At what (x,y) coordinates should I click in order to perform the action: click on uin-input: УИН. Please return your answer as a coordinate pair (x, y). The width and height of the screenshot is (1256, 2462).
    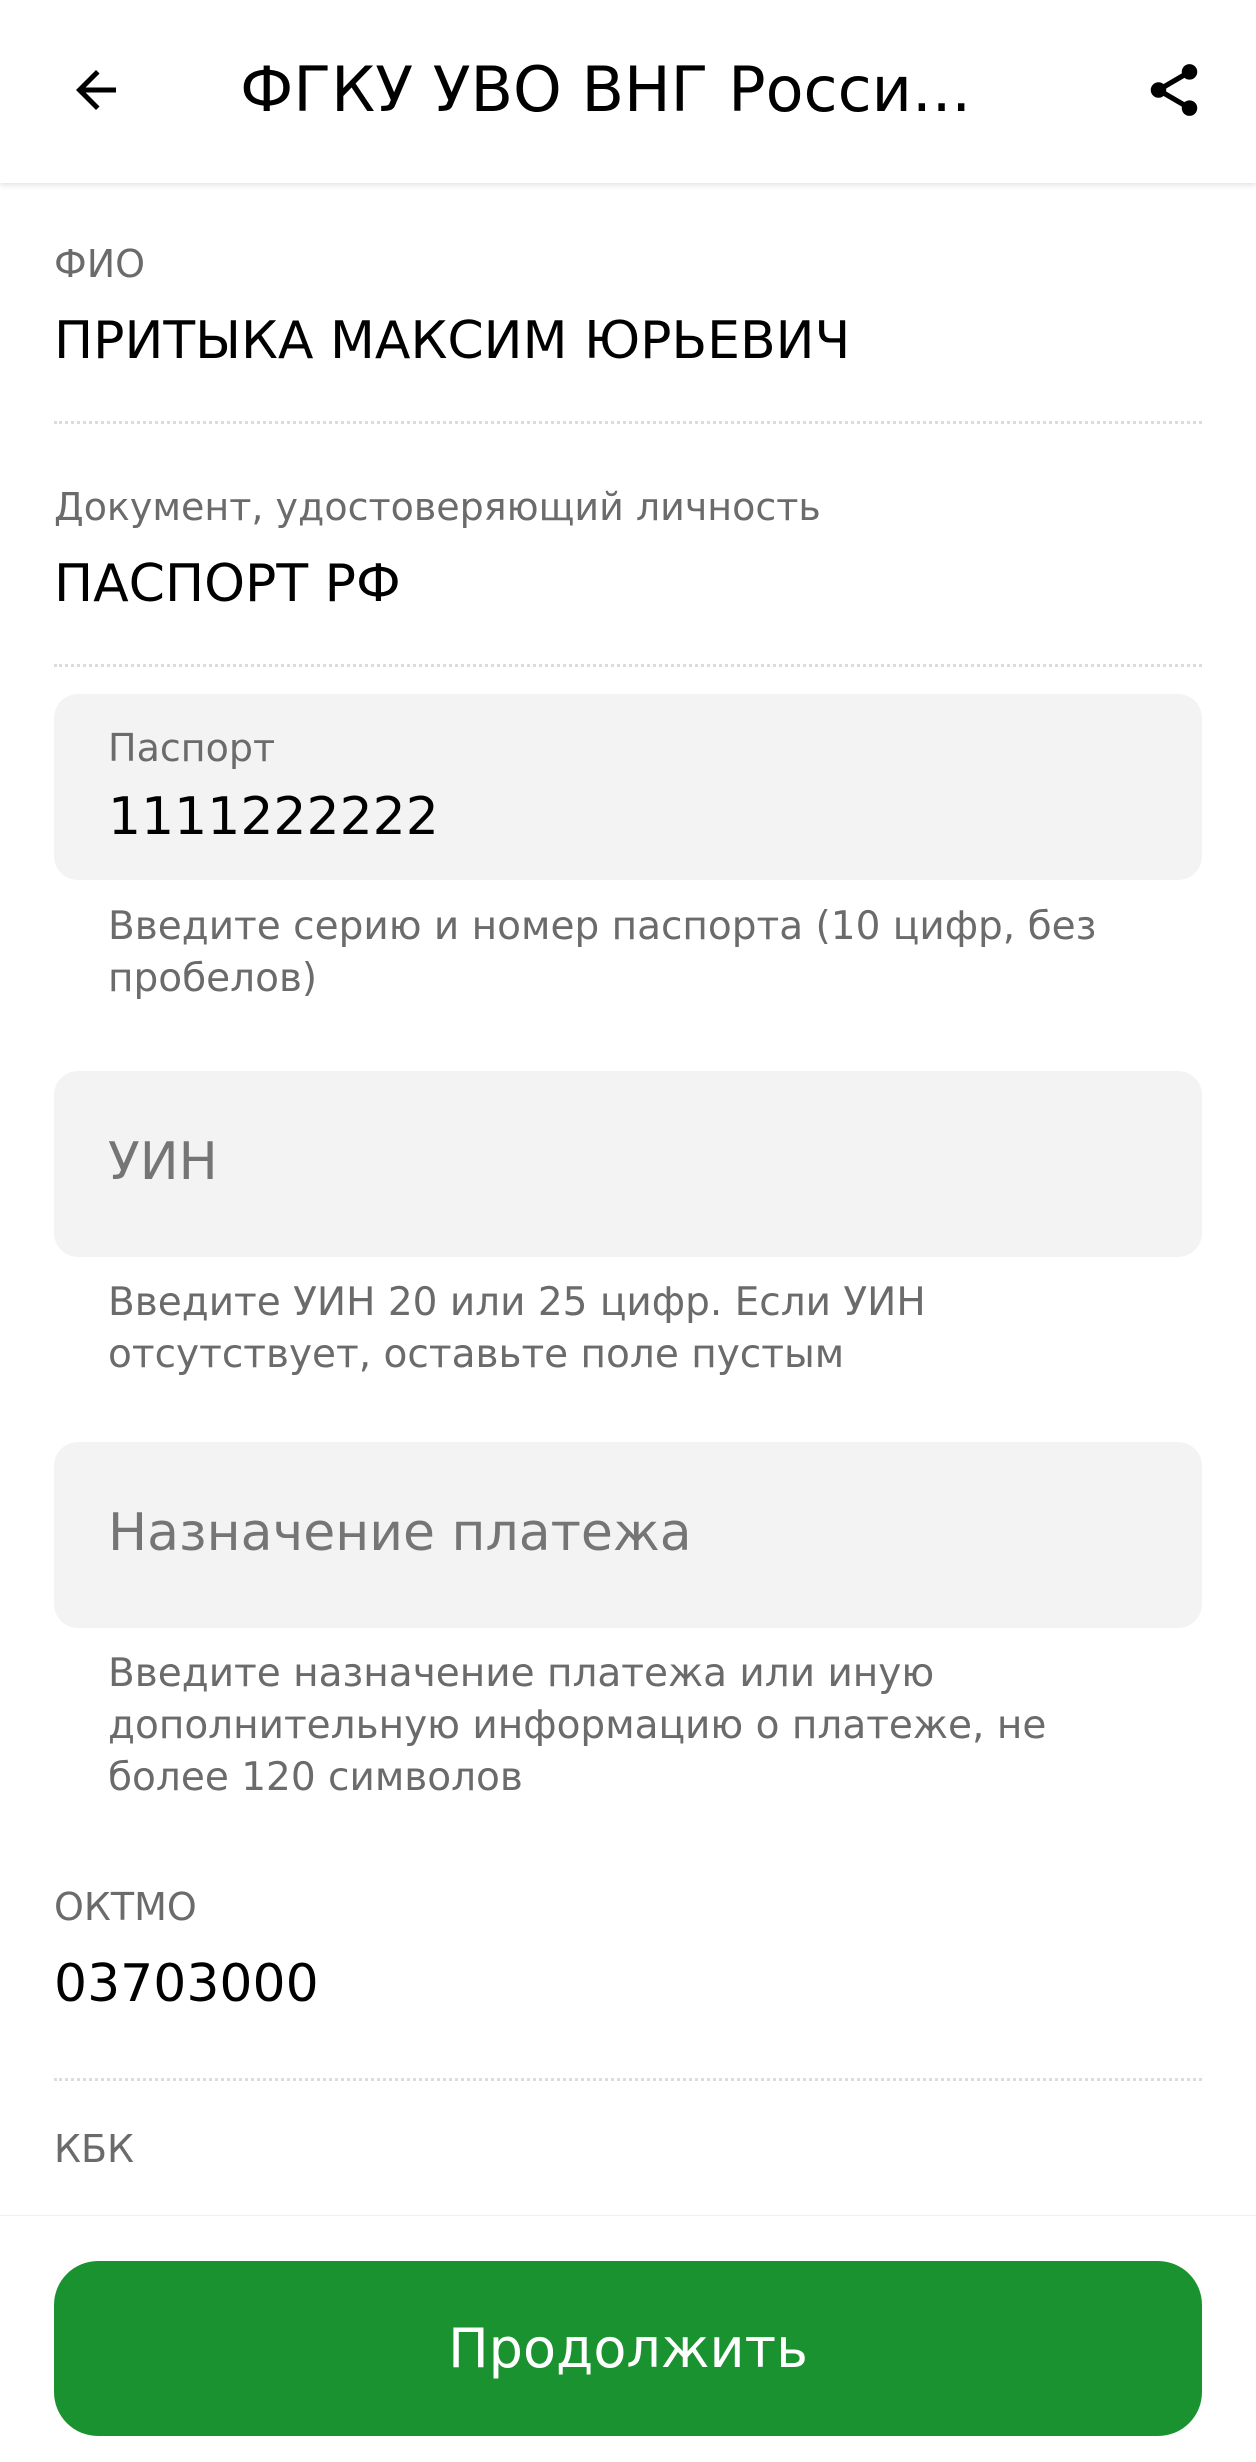
    Looking at the image, I should click on (628, 1164).